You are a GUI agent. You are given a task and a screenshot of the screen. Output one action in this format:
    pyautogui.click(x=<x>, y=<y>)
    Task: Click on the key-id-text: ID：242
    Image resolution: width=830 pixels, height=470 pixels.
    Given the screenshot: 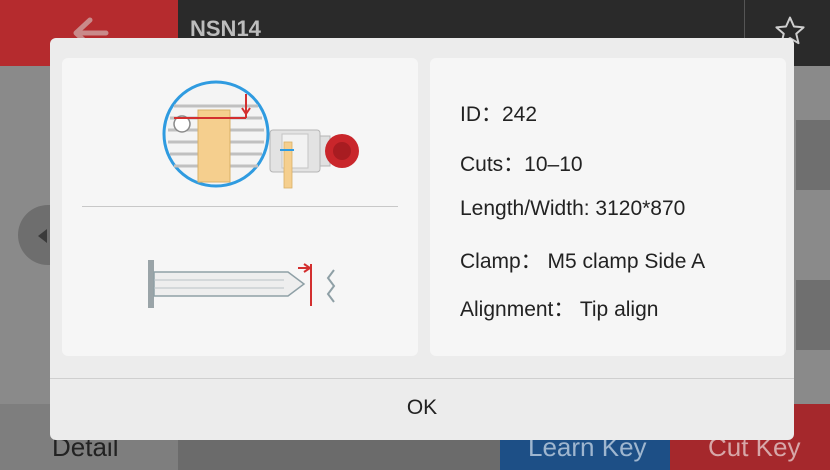 What is the action you would take?
    pyautogui.click(x=499, y=114)
    